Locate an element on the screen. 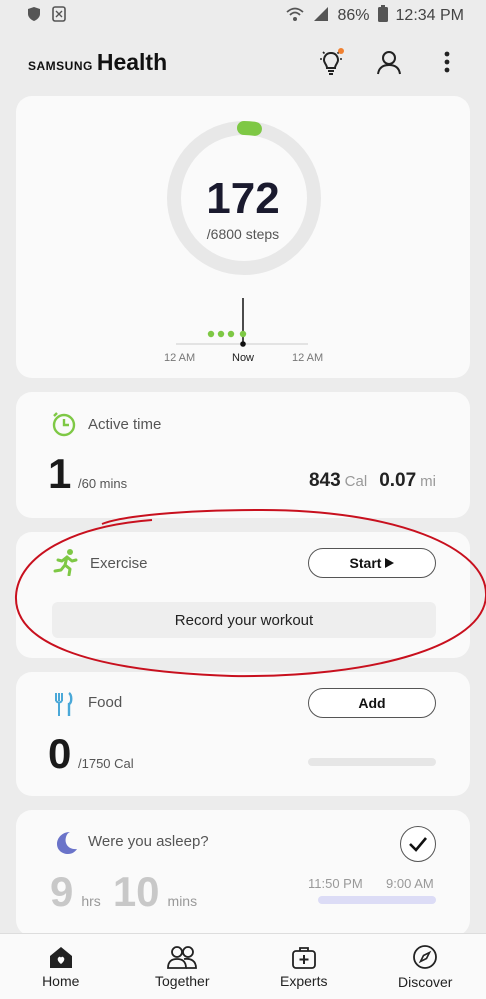  exercise-title: Exercise is located at coordinates (119, 563).